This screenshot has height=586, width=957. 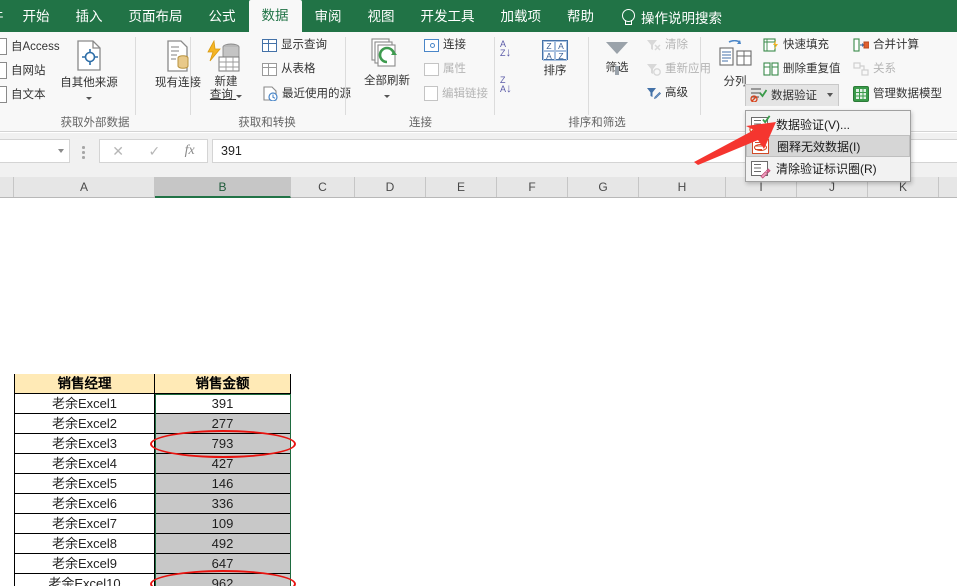 What do you see at coordinates (390, 187) in the screenshot?
I see `column-header-d: D` at bounding box center [390, 187].